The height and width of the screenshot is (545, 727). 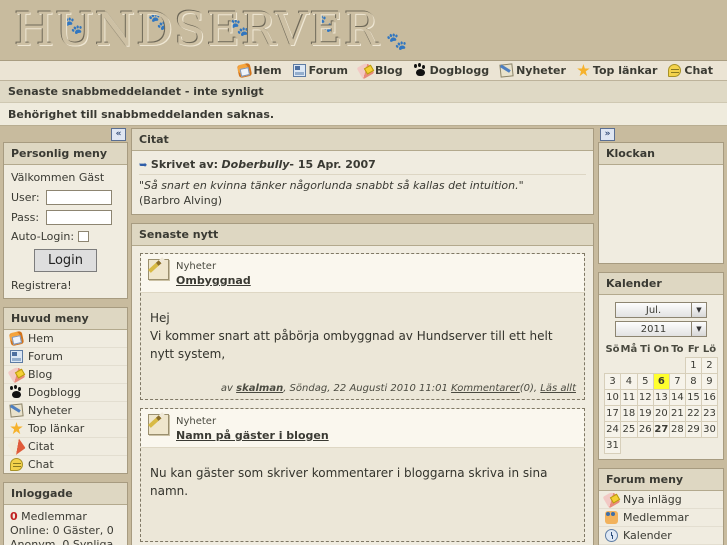 What do you see at coordinates (698, 70) in the screenshot?
I see `nav-label: Chat` at bounding box center [698, 70].